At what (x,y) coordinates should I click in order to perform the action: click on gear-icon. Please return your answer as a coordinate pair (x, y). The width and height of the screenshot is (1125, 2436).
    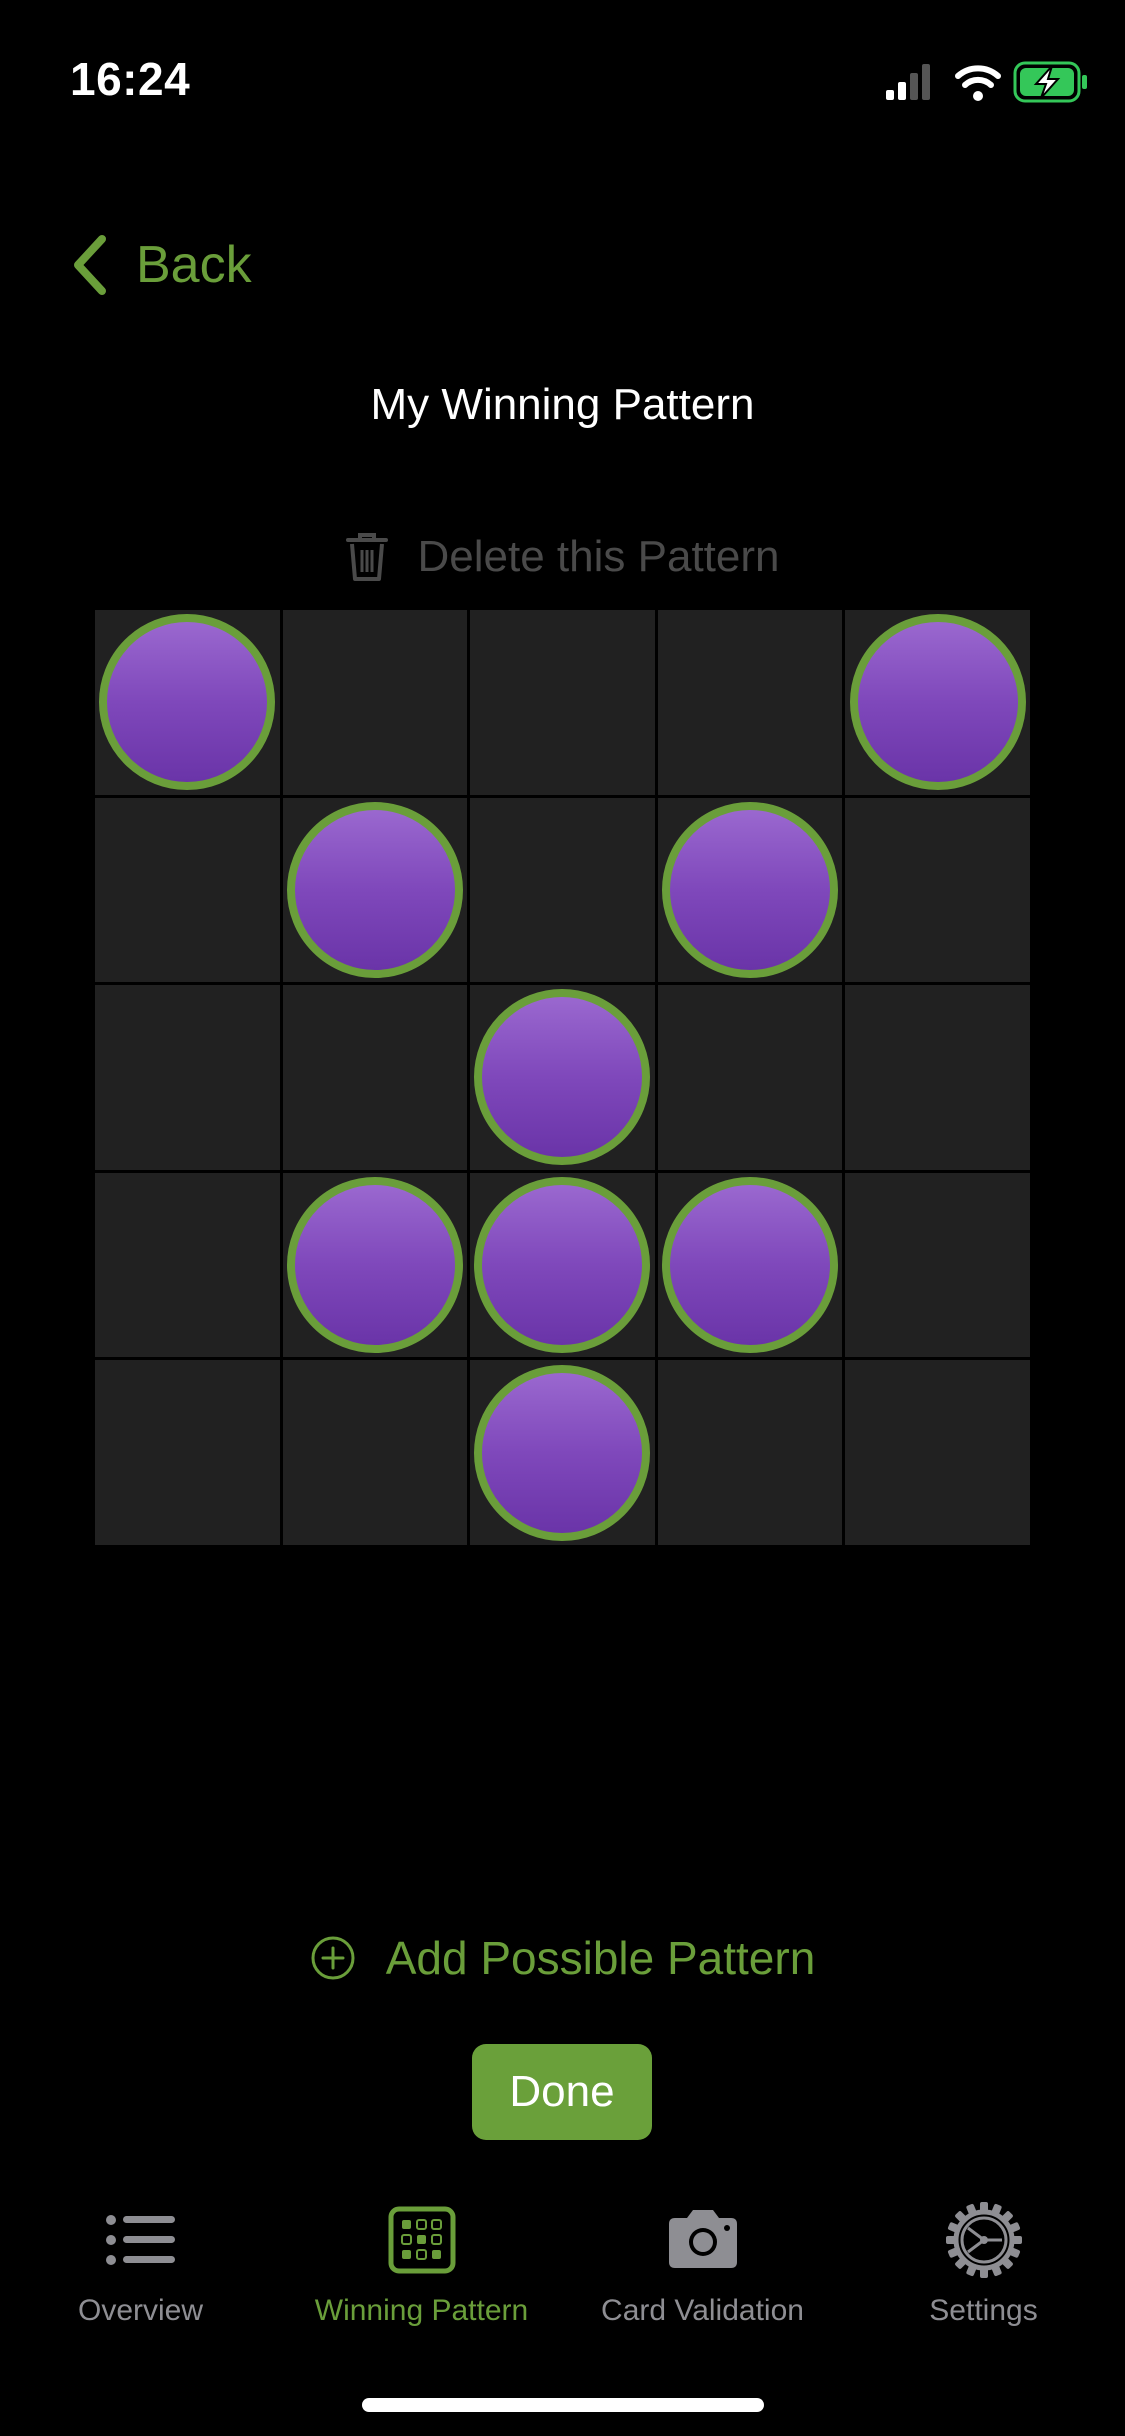
    Looking at the image, I should click on (983, 2240).